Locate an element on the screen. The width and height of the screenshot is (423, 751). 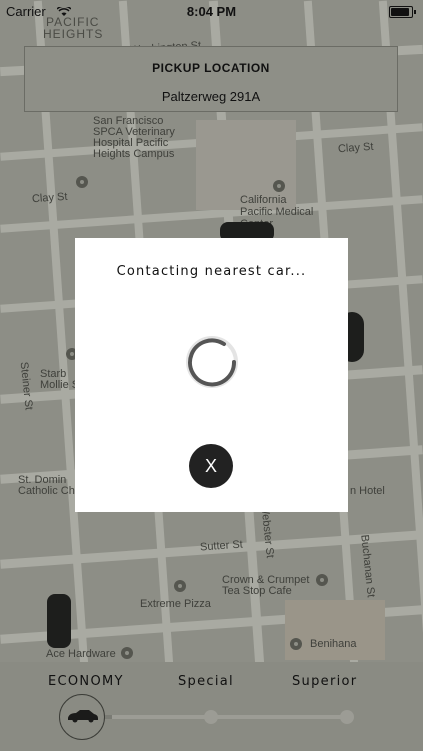
tier-dot-superior is located at coordinates (347, 717).